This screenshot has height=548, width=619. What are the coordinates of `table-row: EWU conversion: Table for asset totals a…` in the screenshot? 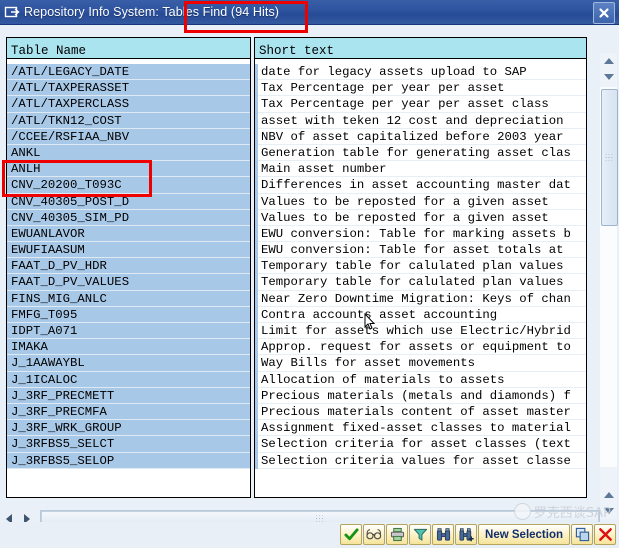 It's located at (420, 250).